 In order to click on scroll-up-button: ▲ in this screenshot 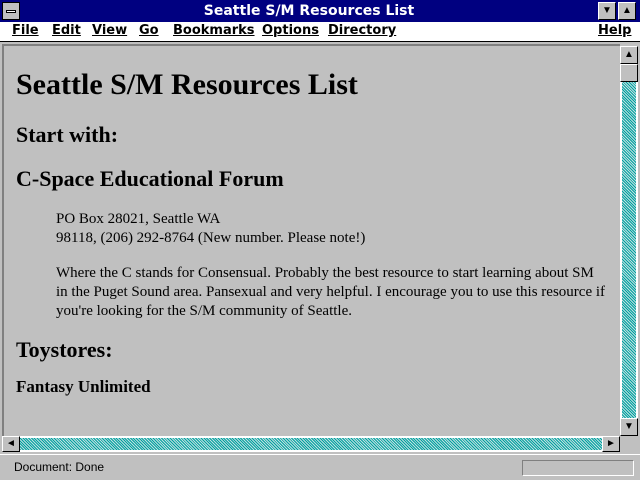, I will do `click(629, 55)`.